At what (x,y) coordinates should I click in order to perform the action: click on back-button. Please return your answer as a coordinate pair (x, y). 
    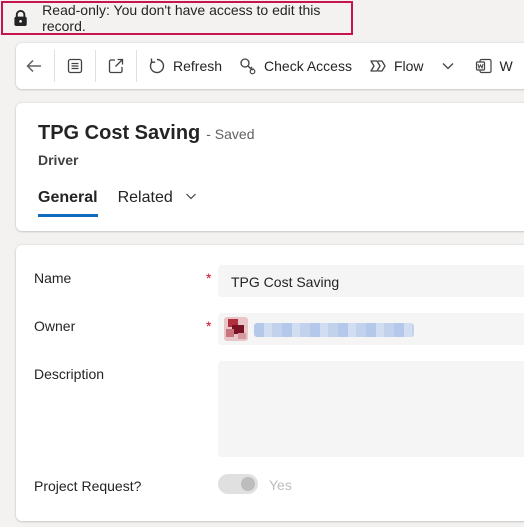
    Looking at the image, I should click on (34, 66).